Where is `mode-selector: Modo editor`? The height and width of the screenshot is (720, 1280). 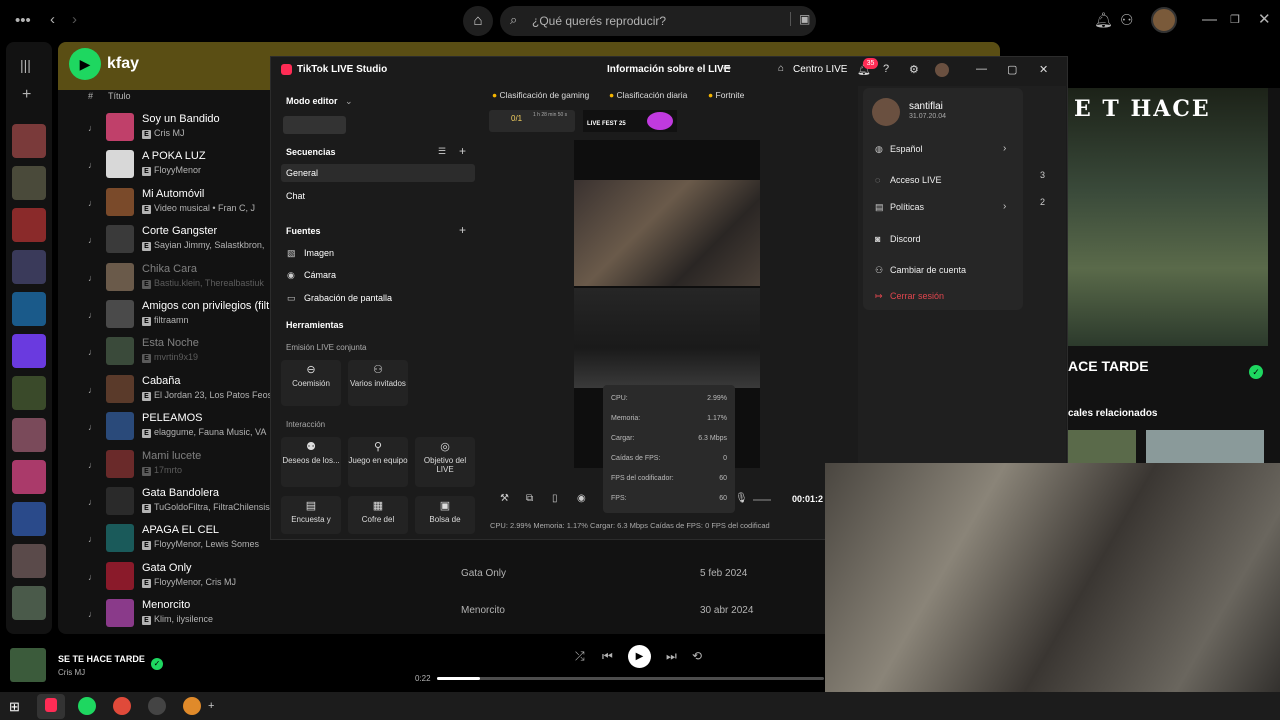
mode-selector: Modo editor is located at coordinates (312, 101).